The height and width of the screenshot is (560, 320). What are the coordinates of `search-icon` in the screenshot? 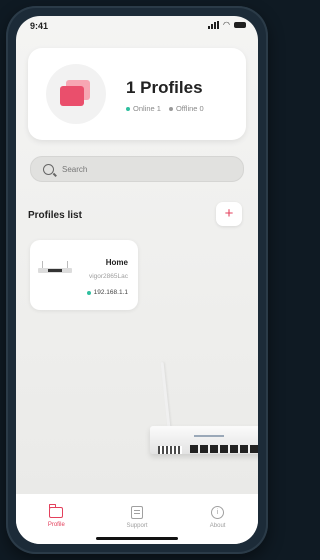 It's located at (48, 169).